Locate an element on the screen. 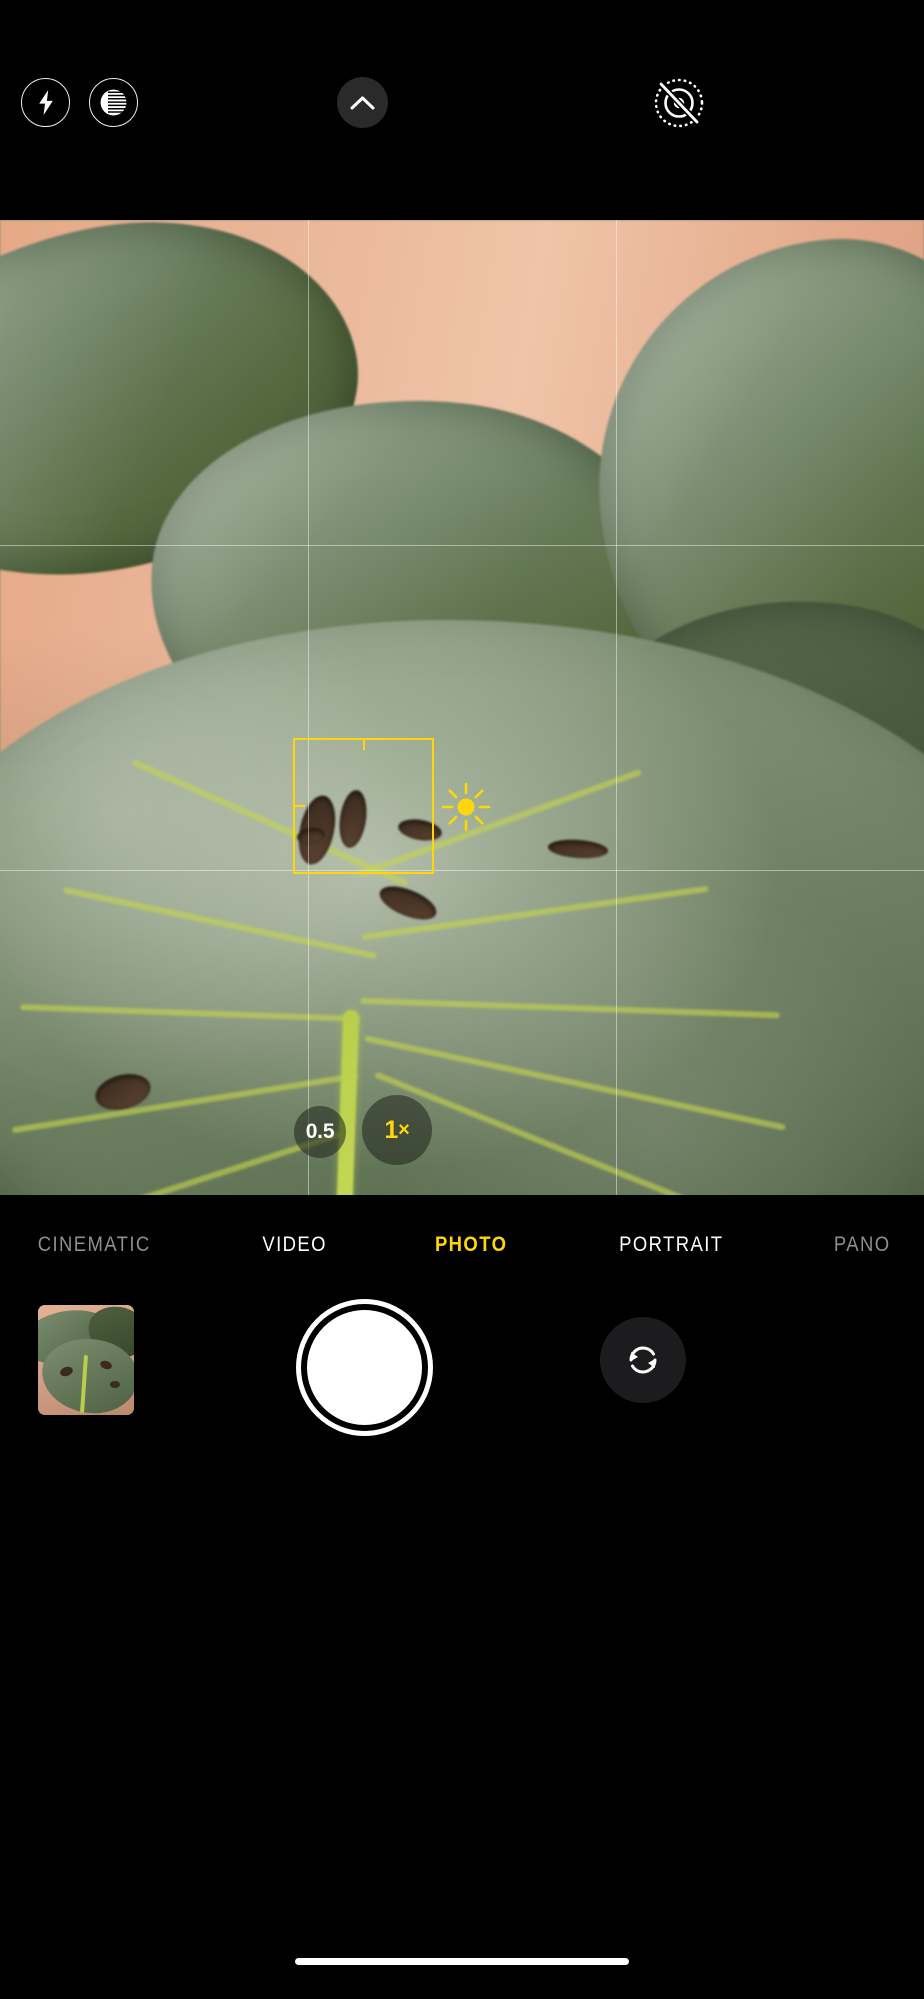  mode-video: VIDEO is located at coordinates (294, 1245).